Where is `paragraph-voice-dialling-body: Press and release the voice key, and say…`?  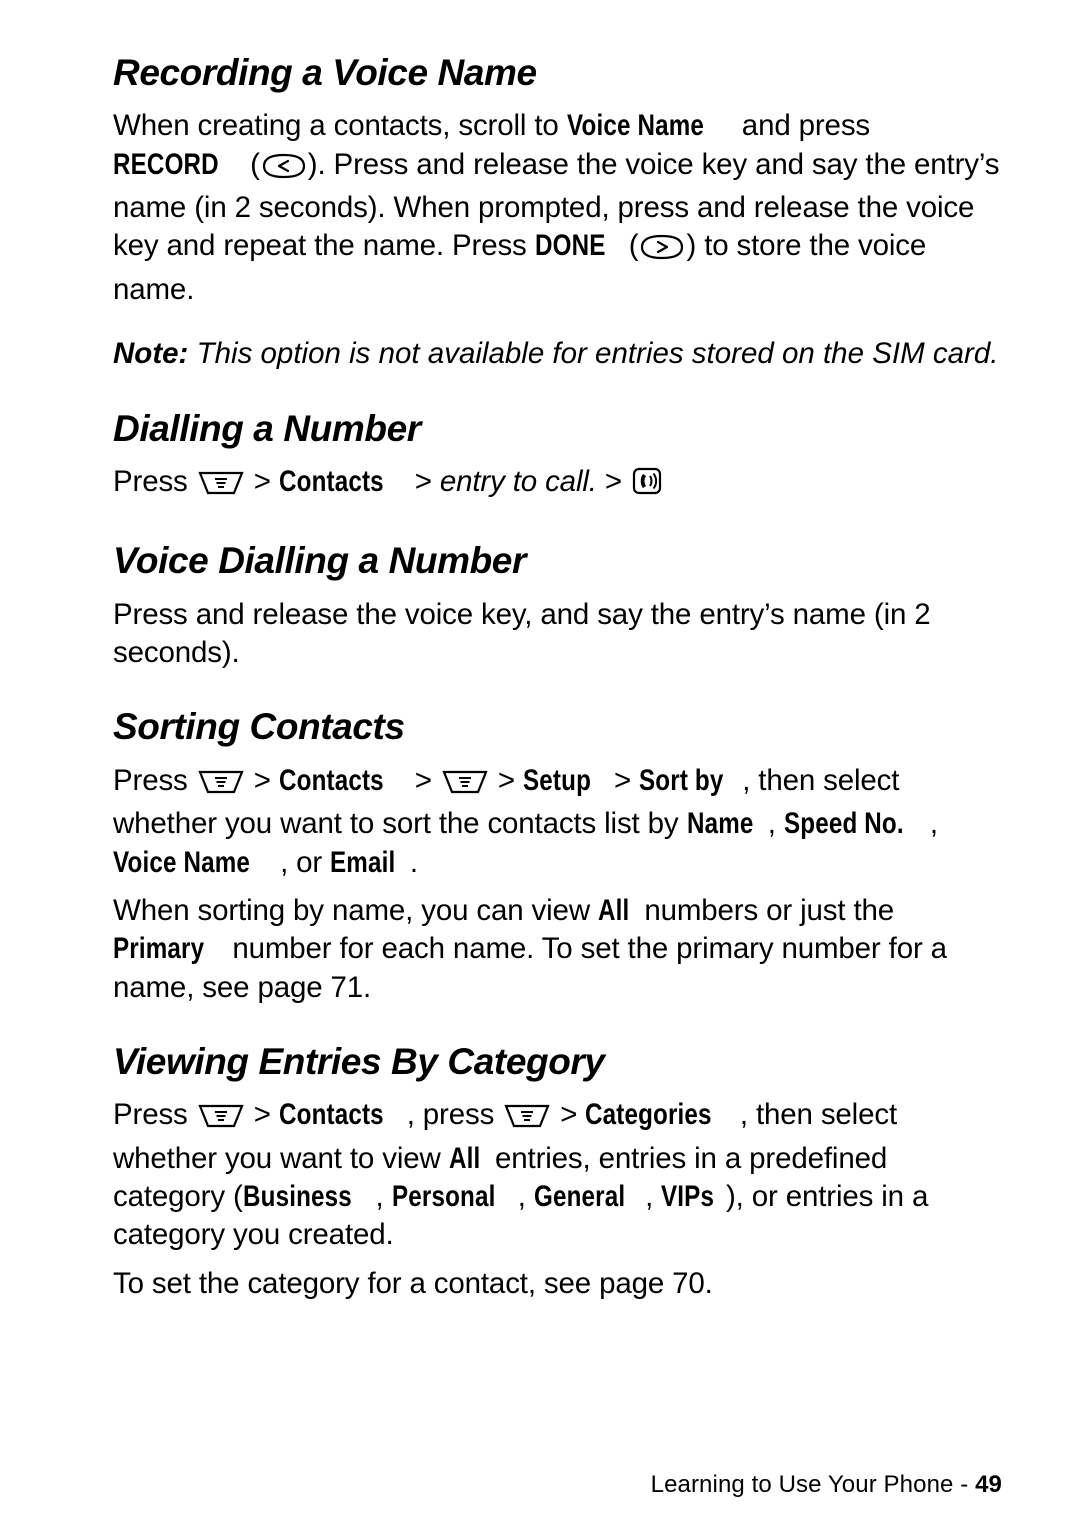
paragraph-voice-dialling-body: Press and release the voice key, and say… is located at coordinates (558, 634).